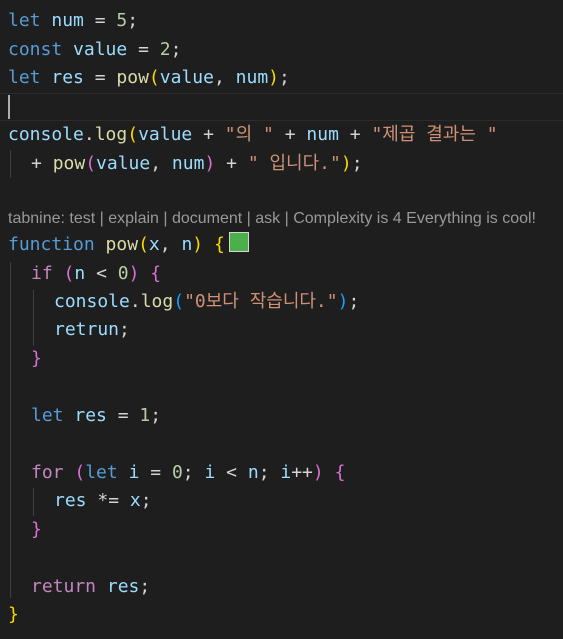 This screenshot has height=639, width=563. What do you see at coordinates (297, 359) in the screenshot?
I see `code-line-if-close: }` at bounding box center [297, 359].